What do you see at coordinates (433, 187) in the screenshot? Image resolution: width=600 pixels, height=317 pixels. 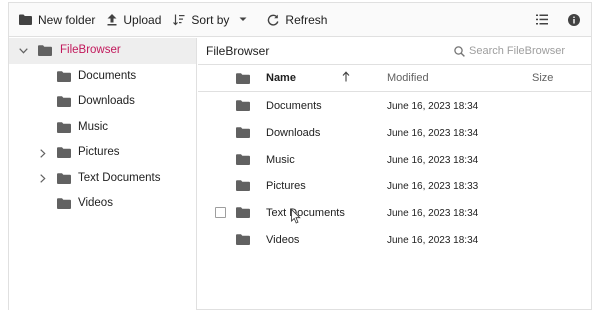 I see `file-modified: June 16, 2023 18:33` at bounding box center [433, 187].